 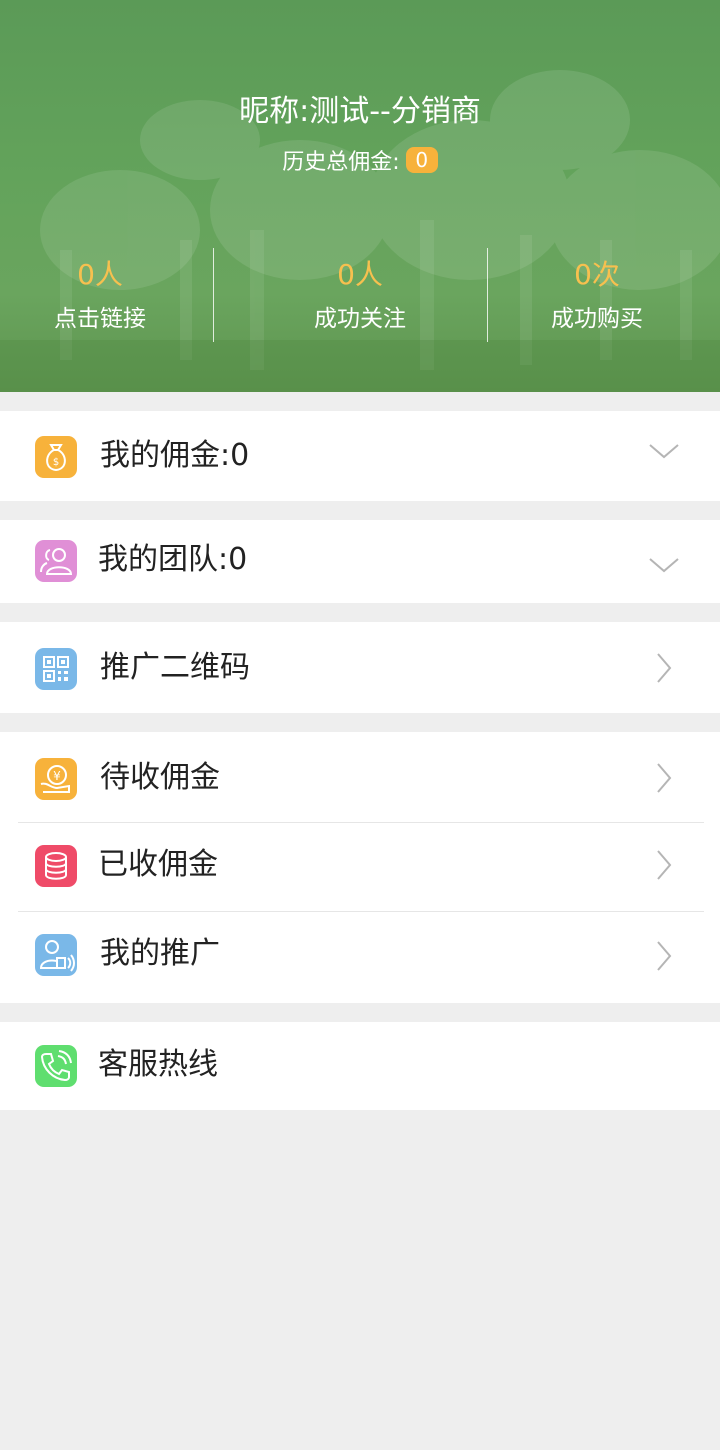 What do you see at coordinates (56, 669) in the screenshot?
I see `qr-code-icon` at bounding box center [56, 669].